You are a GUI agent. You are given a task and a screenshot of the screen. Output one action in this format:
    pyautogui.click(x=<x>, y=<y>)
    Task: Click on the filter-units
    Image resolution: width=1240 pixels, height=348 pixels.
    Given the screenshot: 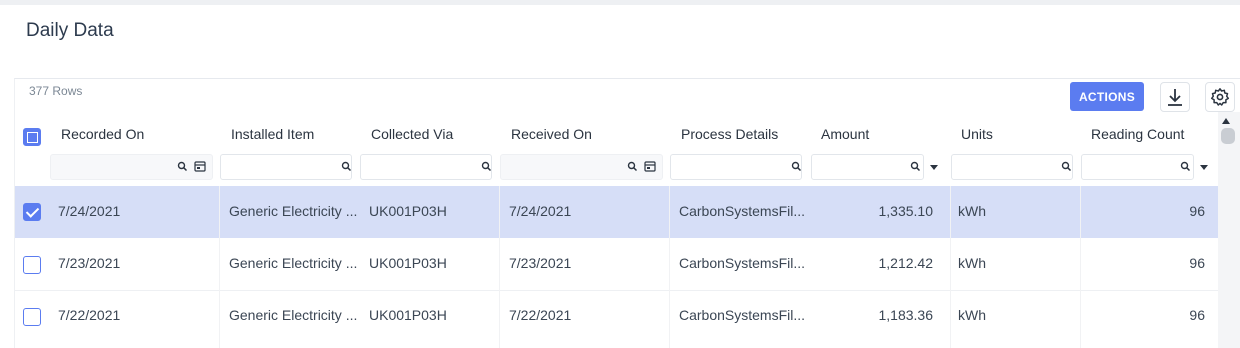 What is the action you would take?
    pyautogui.click(x=1012, y=167)
    